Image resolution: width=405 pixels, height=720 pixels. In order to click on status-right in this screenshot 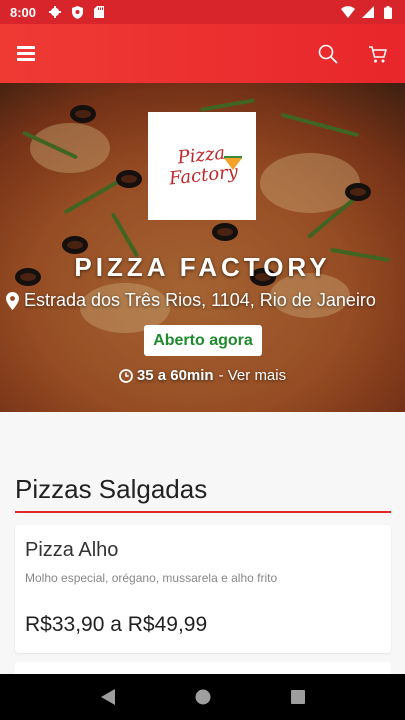, I will do `click(368, 12)`.